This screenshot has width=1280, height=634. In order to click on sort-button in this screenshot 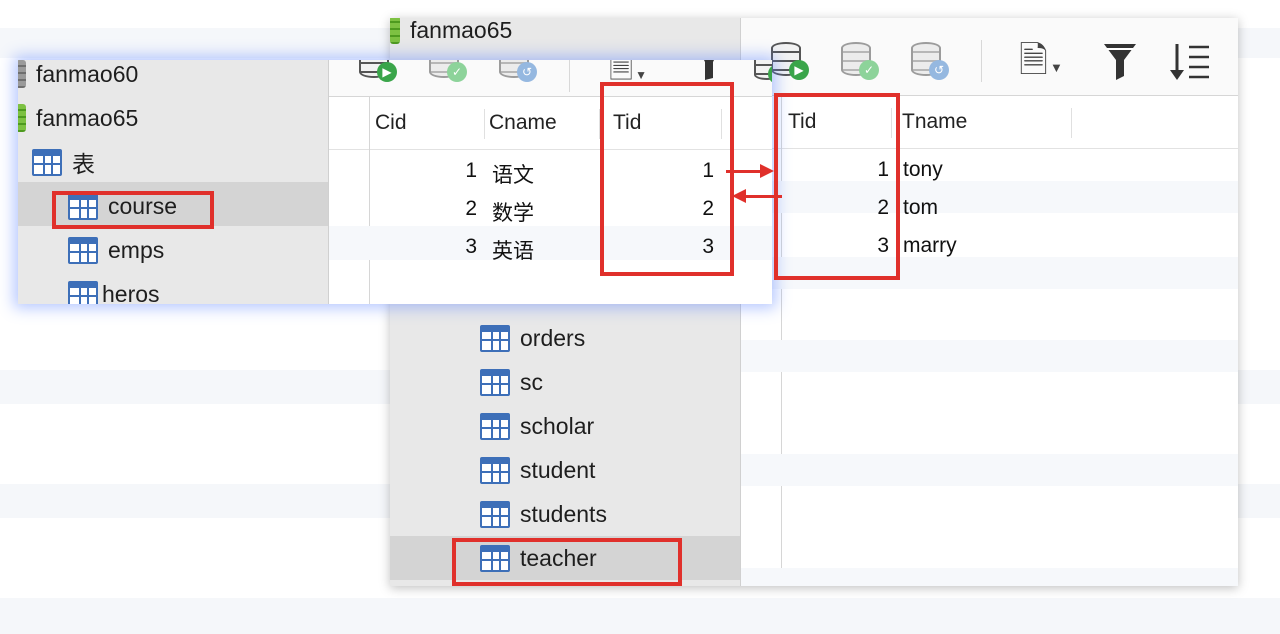, I will do `click(1190, 62)`.